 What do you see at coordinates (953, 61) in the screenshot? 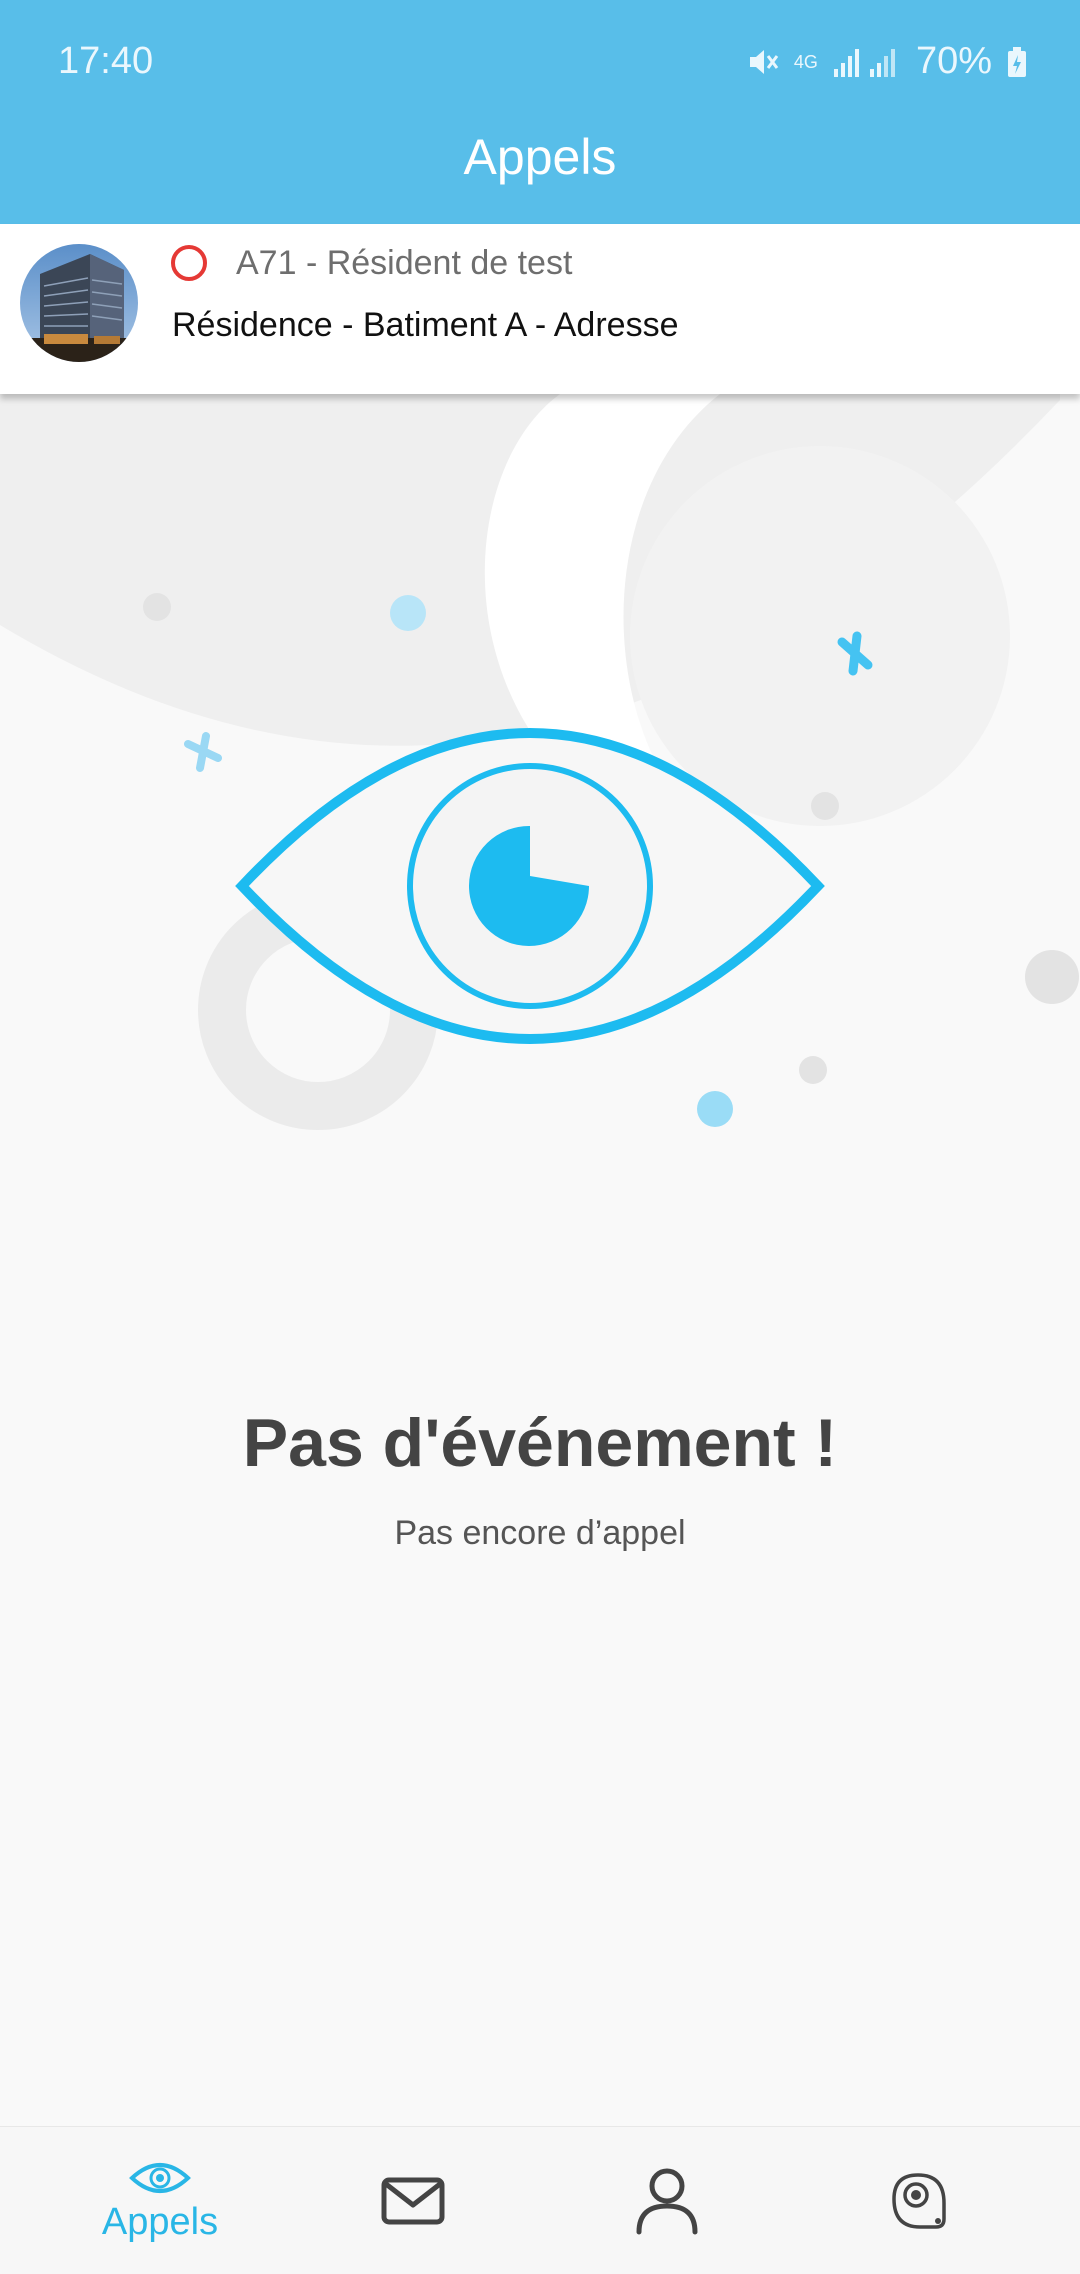
I see `battery-percent: 70%` at bounding box center [953, 61].